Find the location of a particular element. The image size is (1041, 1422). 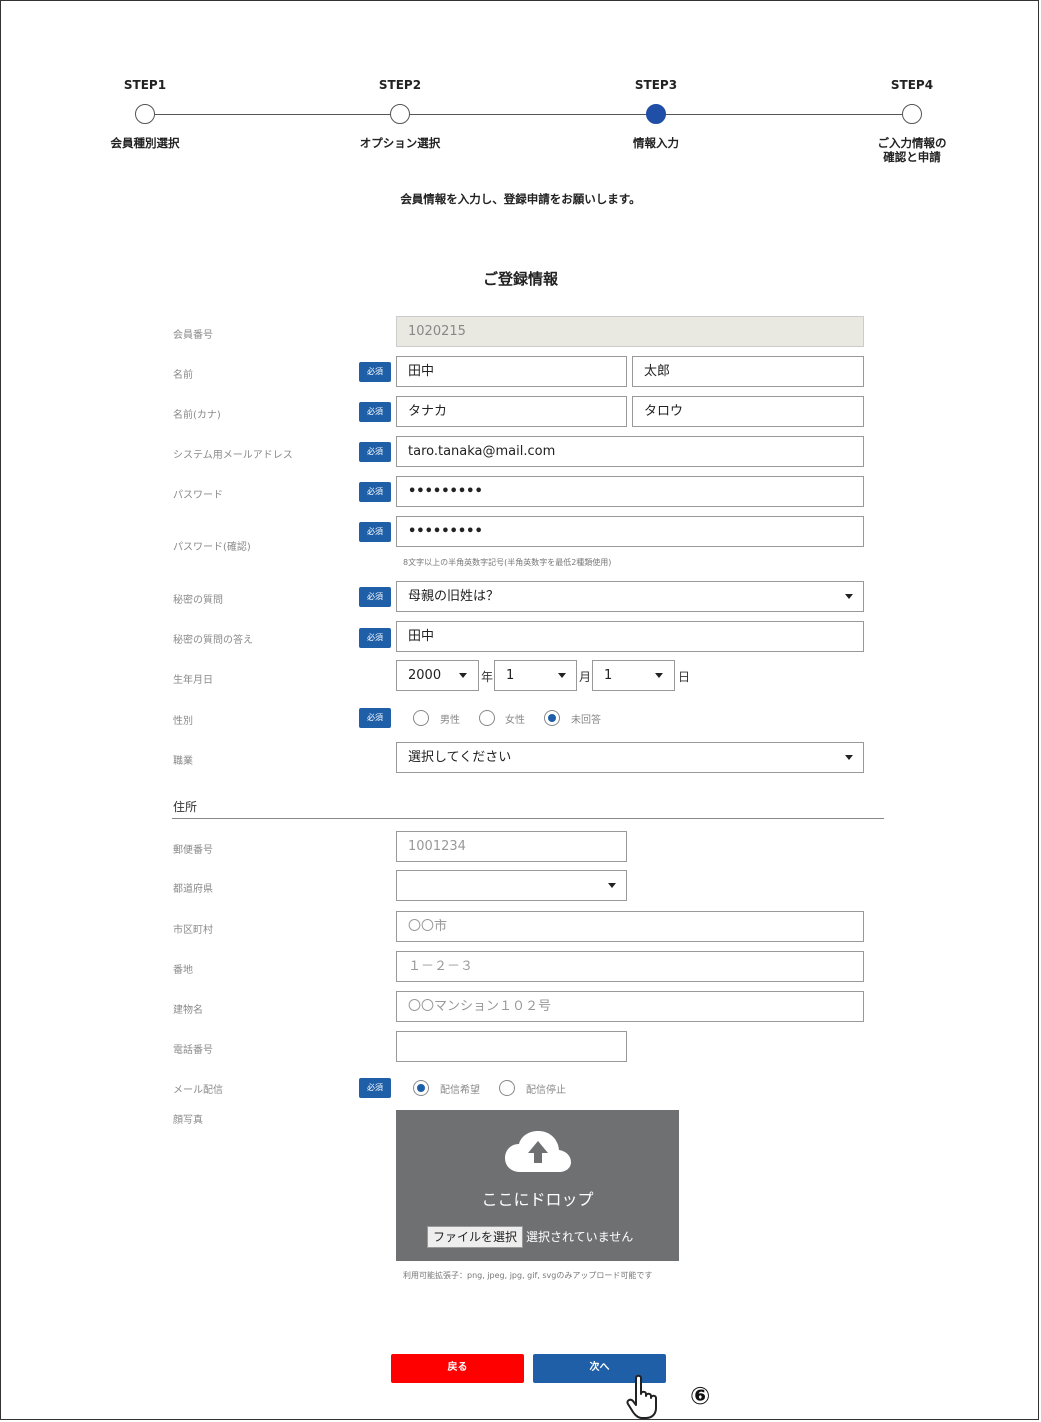

gender-male-radio is located at coordinates (421, 718).